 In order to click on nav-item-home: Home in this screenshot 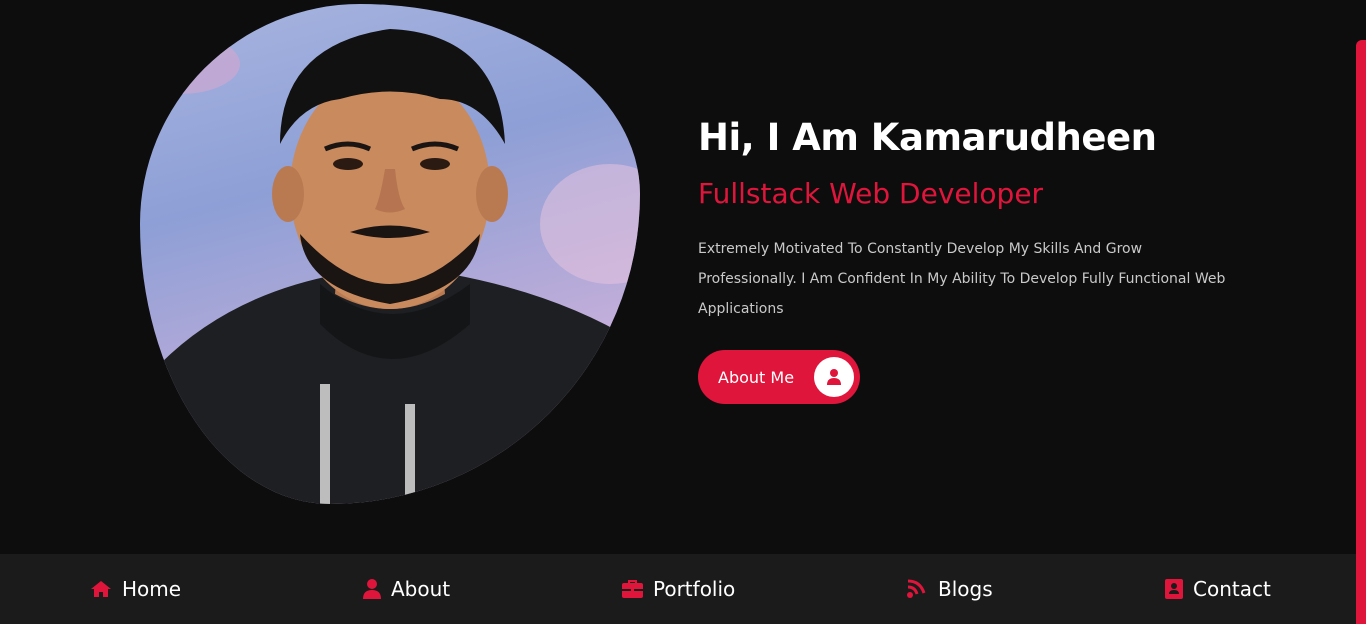, I will do `click(135, 589)`.